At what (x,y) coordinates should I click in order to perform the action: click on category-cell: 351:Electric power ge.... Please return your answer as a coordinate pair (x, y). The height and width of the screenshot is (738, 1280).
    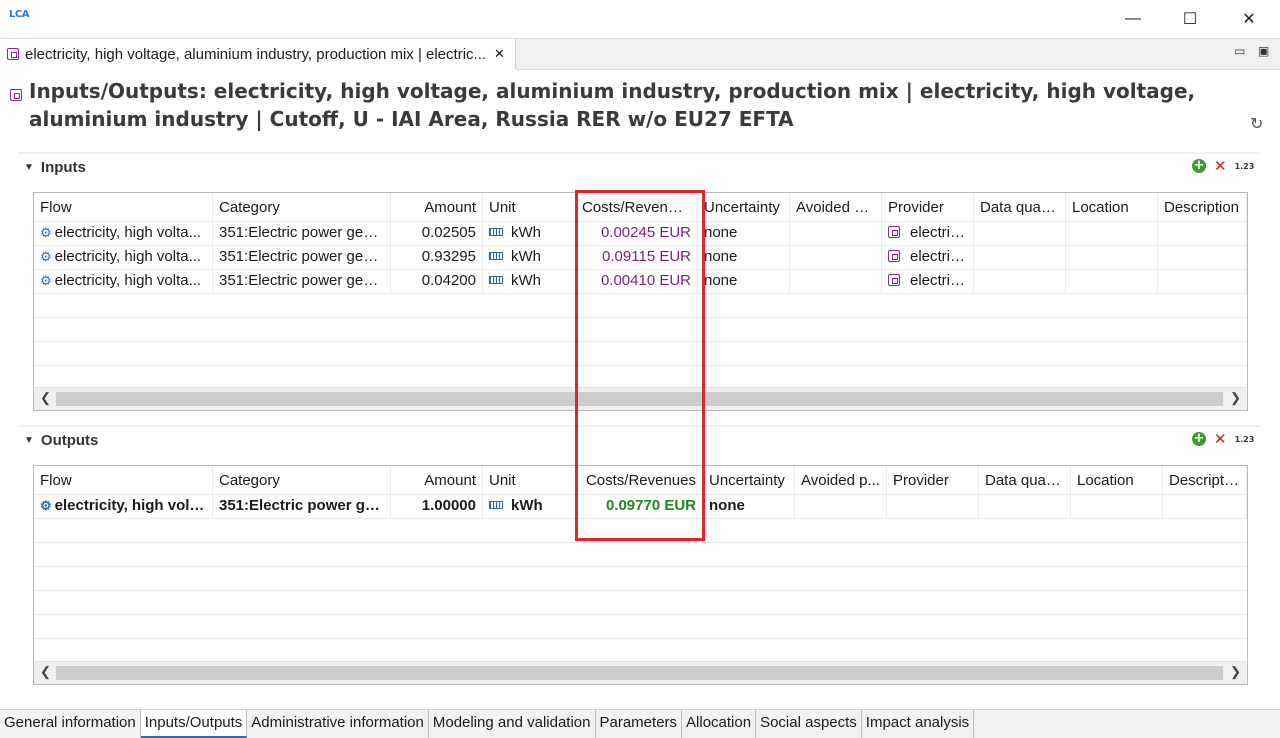
    Looking at the image, I should click on (302, 506).